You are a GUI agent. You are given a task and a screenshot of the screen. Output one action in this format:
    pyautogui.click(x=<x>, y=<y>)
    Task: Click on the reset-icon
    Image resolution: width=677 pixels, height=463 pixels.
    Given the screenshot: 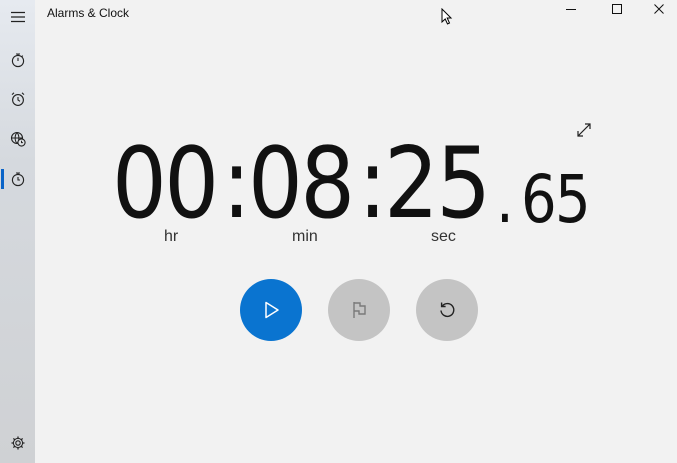 What is the action you would take?
    pyautogui.click(x=447, y=309)
    